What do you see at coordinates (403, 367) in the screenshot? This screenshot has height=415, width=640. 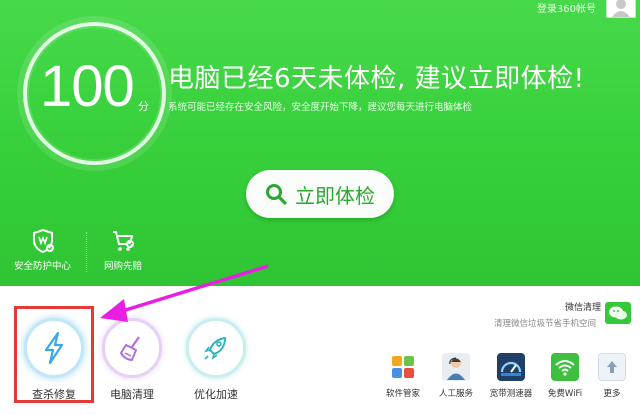 I see `apps-icon` at bounding box center [403, 367].